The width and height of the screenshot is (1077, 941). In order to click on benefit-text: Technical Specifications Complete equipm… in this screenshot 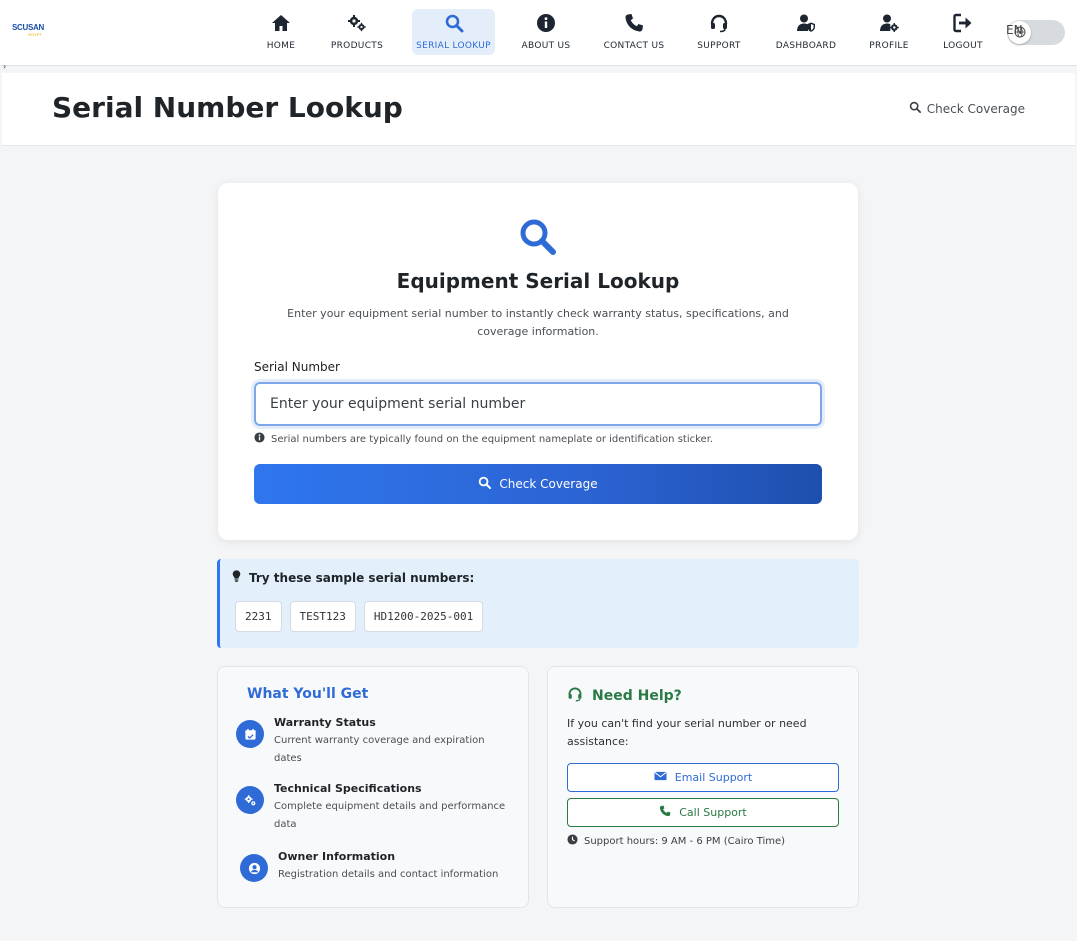, I will do `click(390, 808)`.